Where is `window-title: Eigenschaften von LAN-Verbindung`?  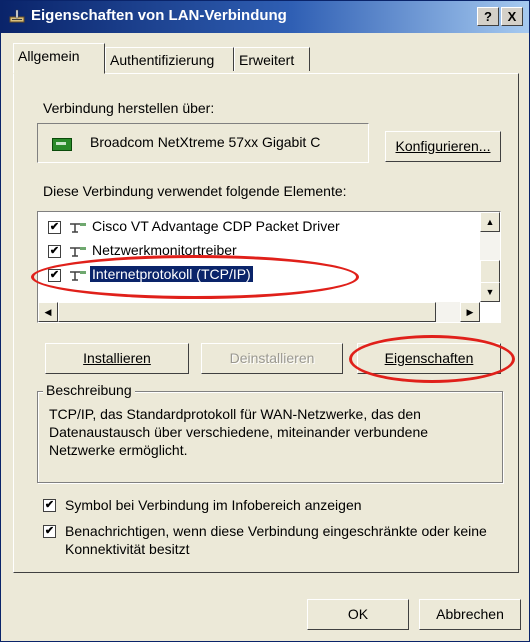
window-title: Eigenschaften von LAN-Verbindung is located at coordinates (159, 15).